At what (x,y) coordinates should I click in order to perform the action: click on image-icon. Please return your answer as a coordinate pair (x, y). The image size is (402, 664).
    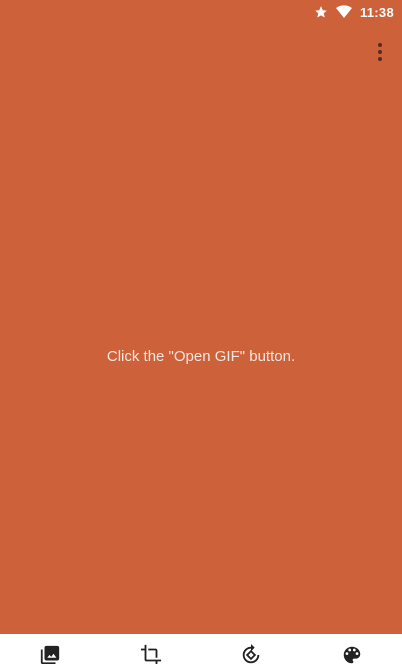
    Looking at the image, I should click on (50, 654).